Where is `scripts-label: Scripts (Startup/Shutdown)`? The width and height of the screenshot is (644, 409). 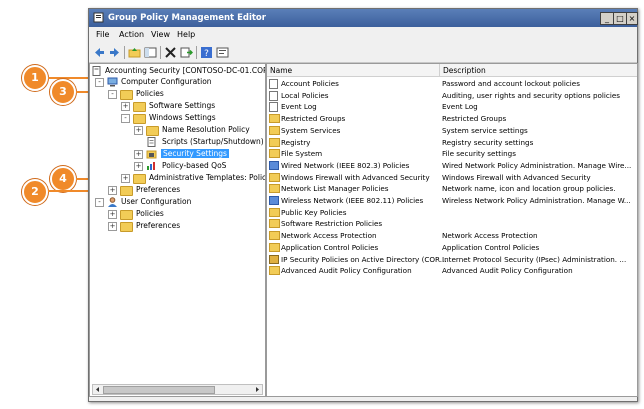 scripts-label: Scripts (Startup/Shutdown) is located at coordinates (213, 141).